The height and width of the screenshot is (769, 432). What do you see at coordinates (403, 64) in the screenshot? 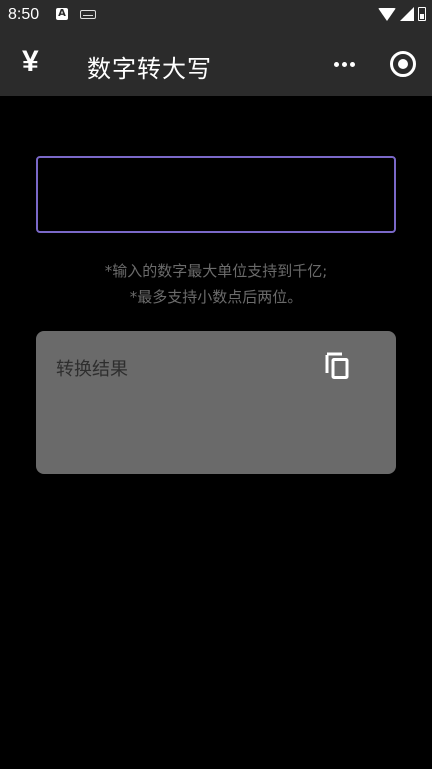
I see `close-miniprogram-icon` at bounding box center [403, 64].